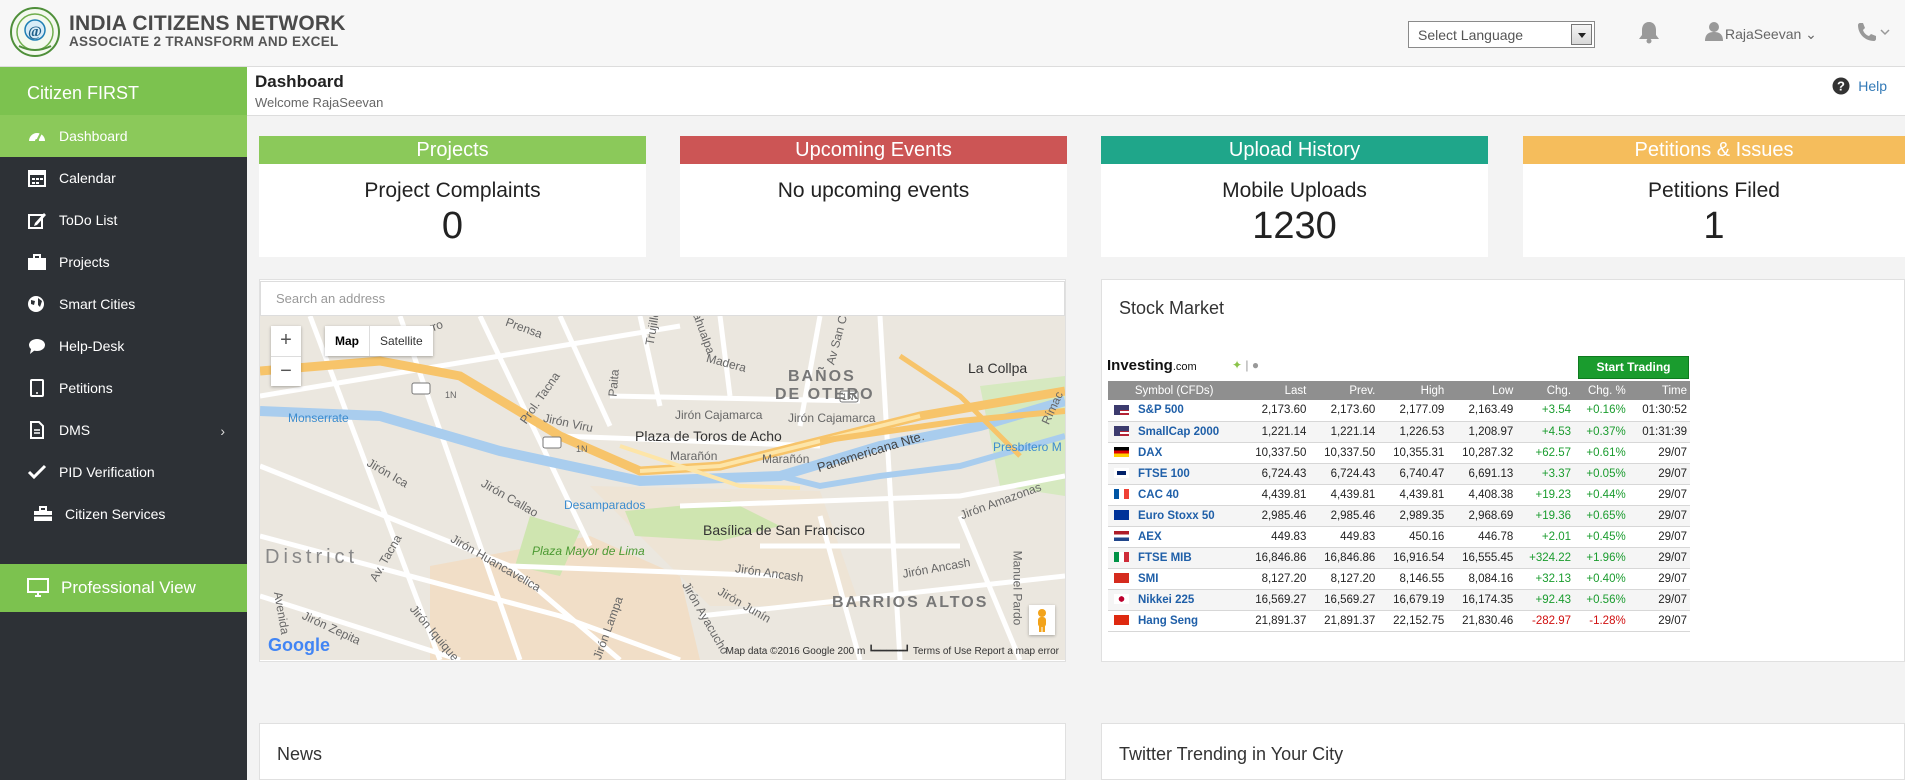 This screenshot has height=780, width=1905. What do you see at coordinates (1859, 86) in the screenshot?
I see `help-link: ? Help` at bounding box center [1859, 86].